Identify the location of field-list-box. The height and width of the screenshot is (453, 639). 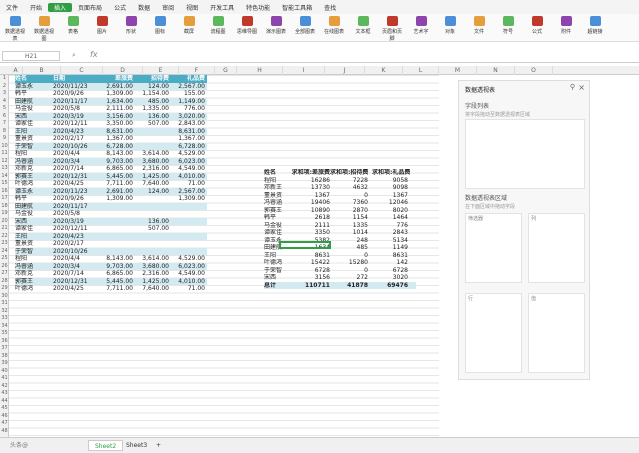
(525, 154).